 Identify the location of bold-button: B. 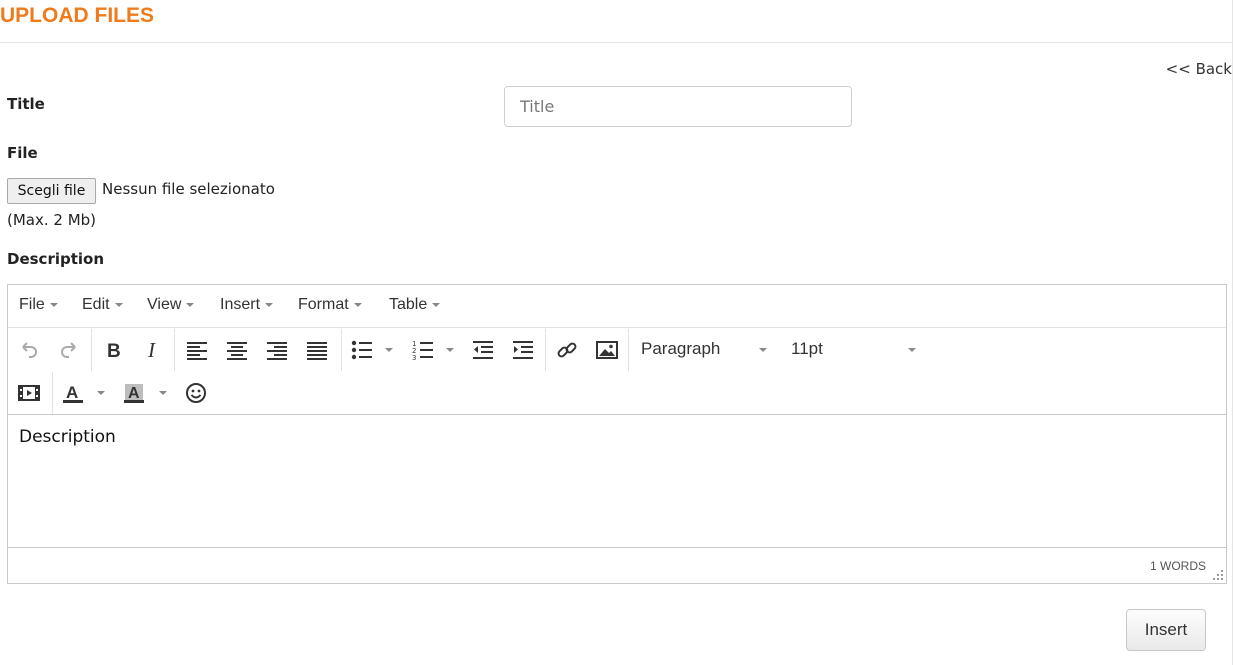
(113, 350).